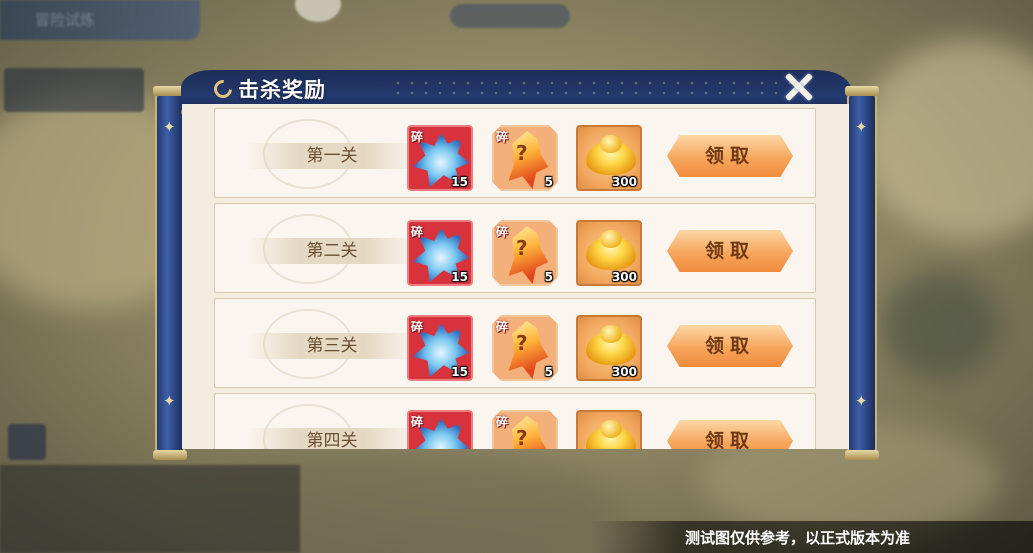  I want to click on background-clock-icon, so click(318, 11).